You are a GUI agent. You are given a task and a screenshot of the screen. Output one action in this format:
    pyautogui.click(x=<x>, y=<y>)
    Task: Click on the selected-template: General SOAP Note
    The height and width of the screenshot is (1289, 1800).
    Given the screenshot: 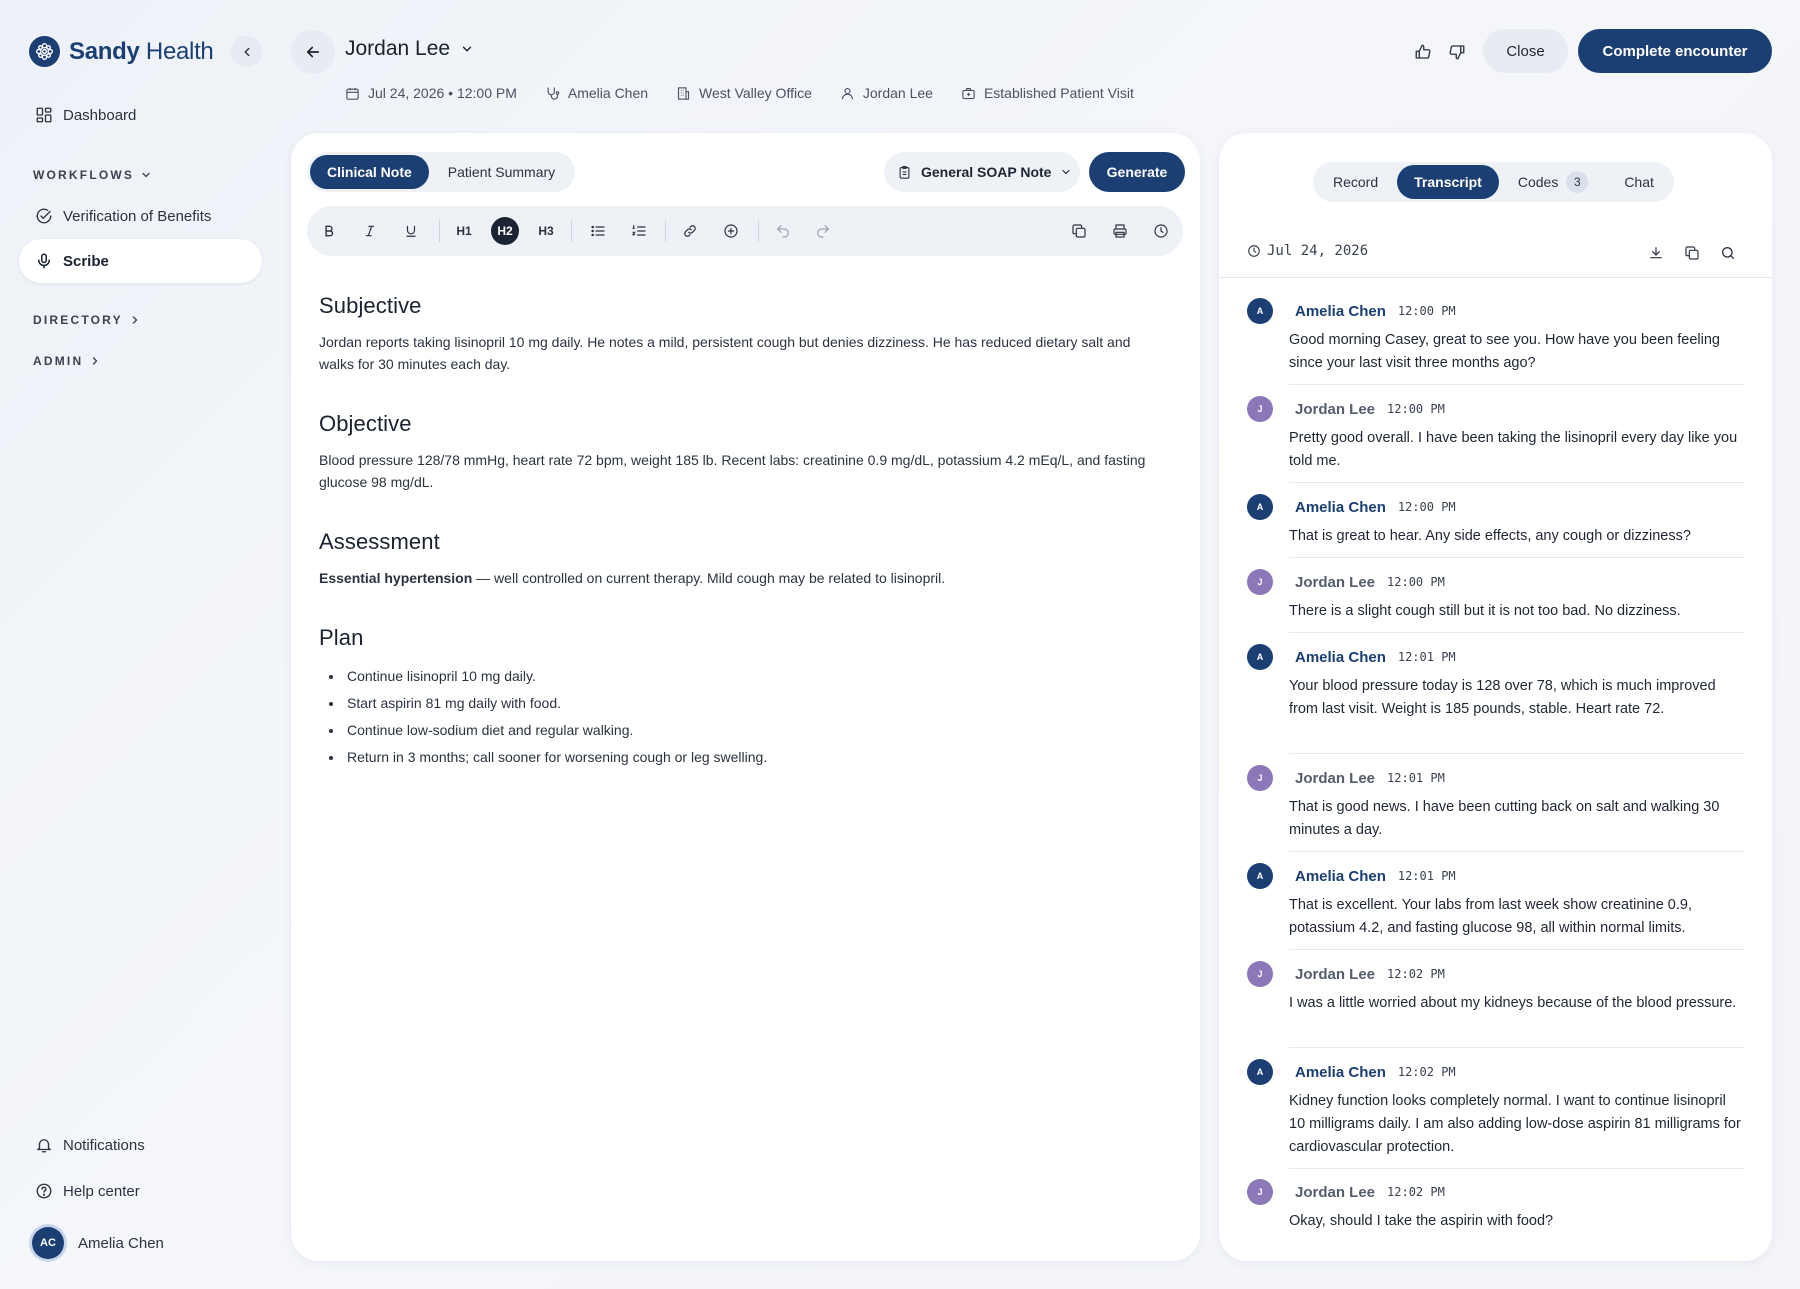 What is the action you would take?
    pyautogui.click(x=986, y=172)
    